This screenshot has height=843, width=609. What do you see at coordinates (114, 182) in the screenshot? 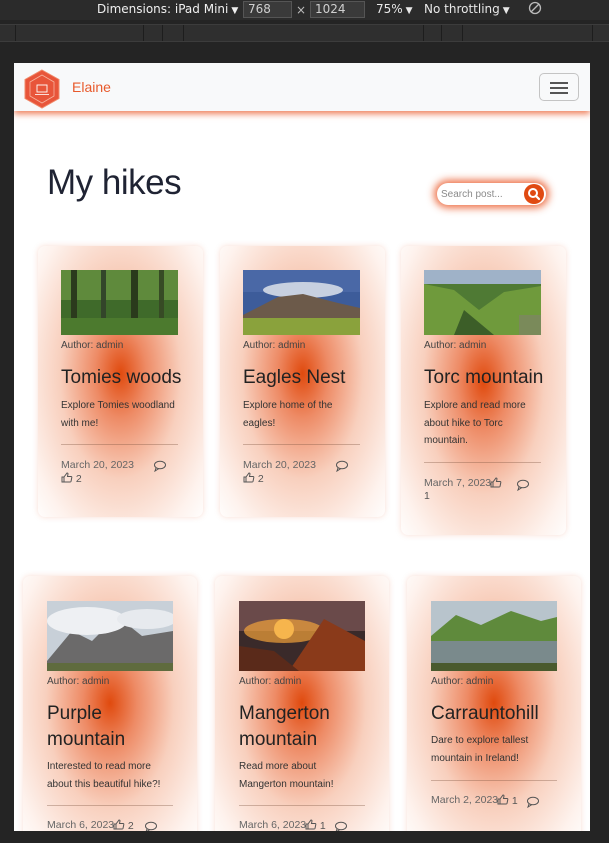
I see `page-title: My hikes` at bounding box center [114, 182].